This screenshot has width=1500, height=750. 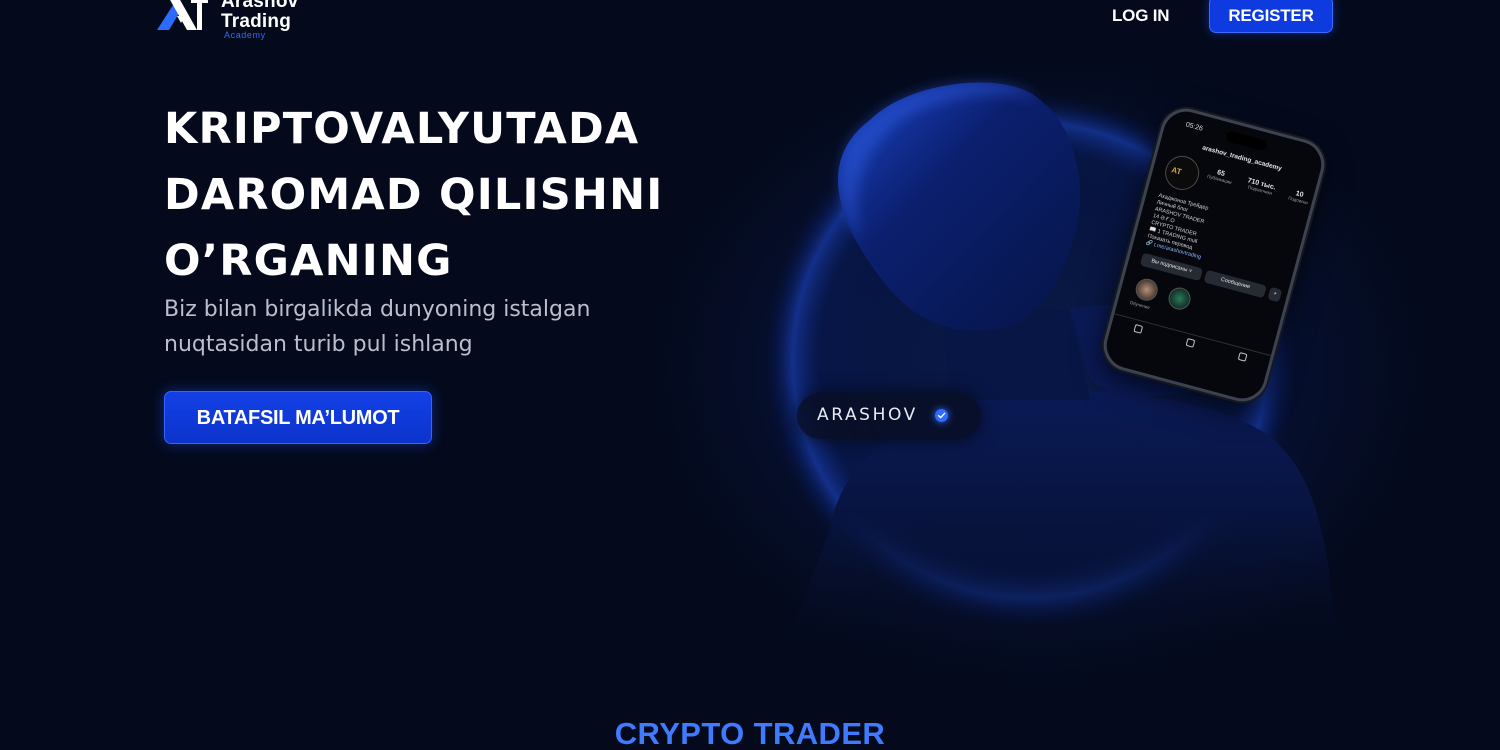 I want to click on logo-mark-icon, so click(x=182, y=15).